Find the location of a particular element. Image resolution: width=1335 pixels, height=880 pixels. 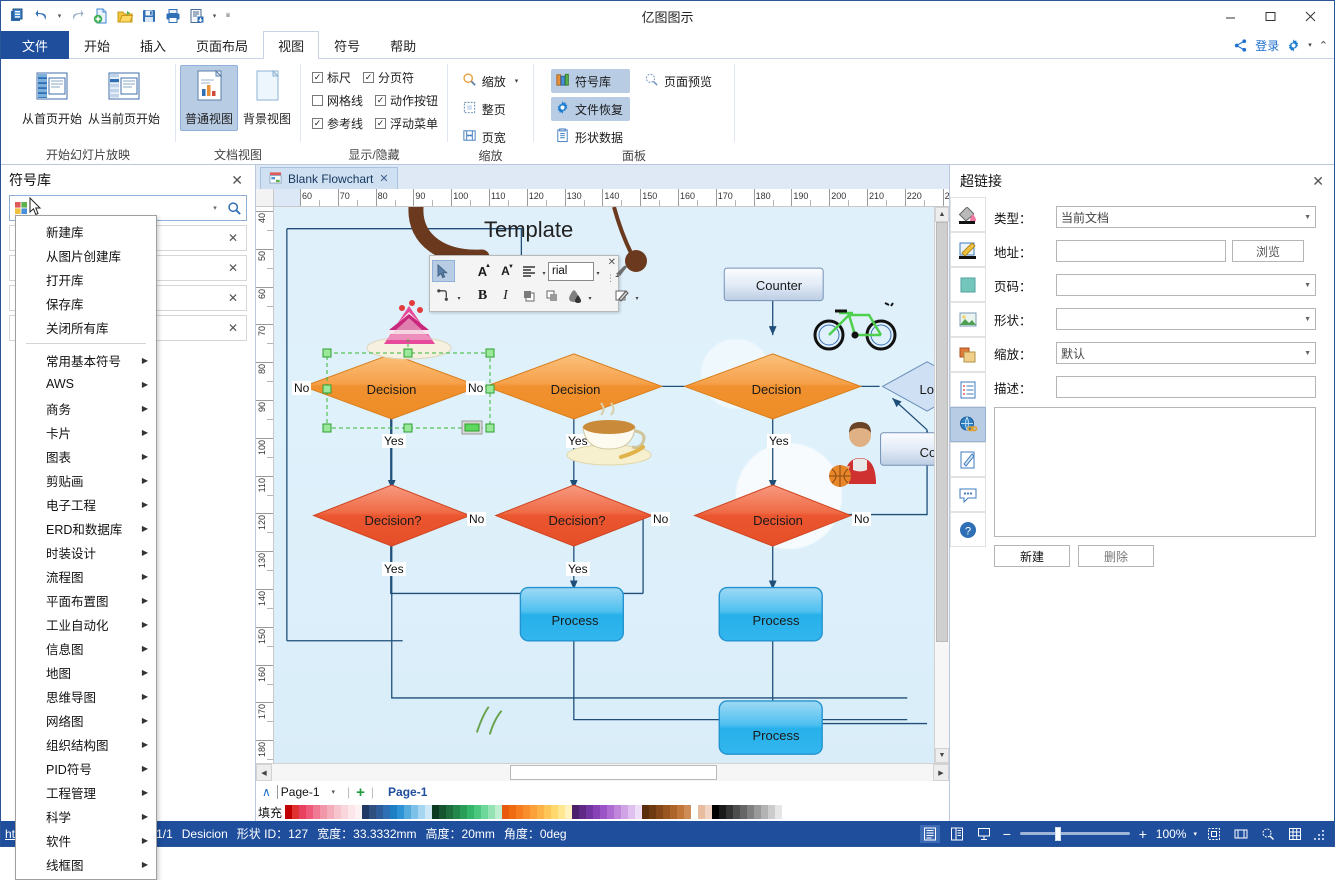

fill-color-icon is located at coordinates (574, 296).